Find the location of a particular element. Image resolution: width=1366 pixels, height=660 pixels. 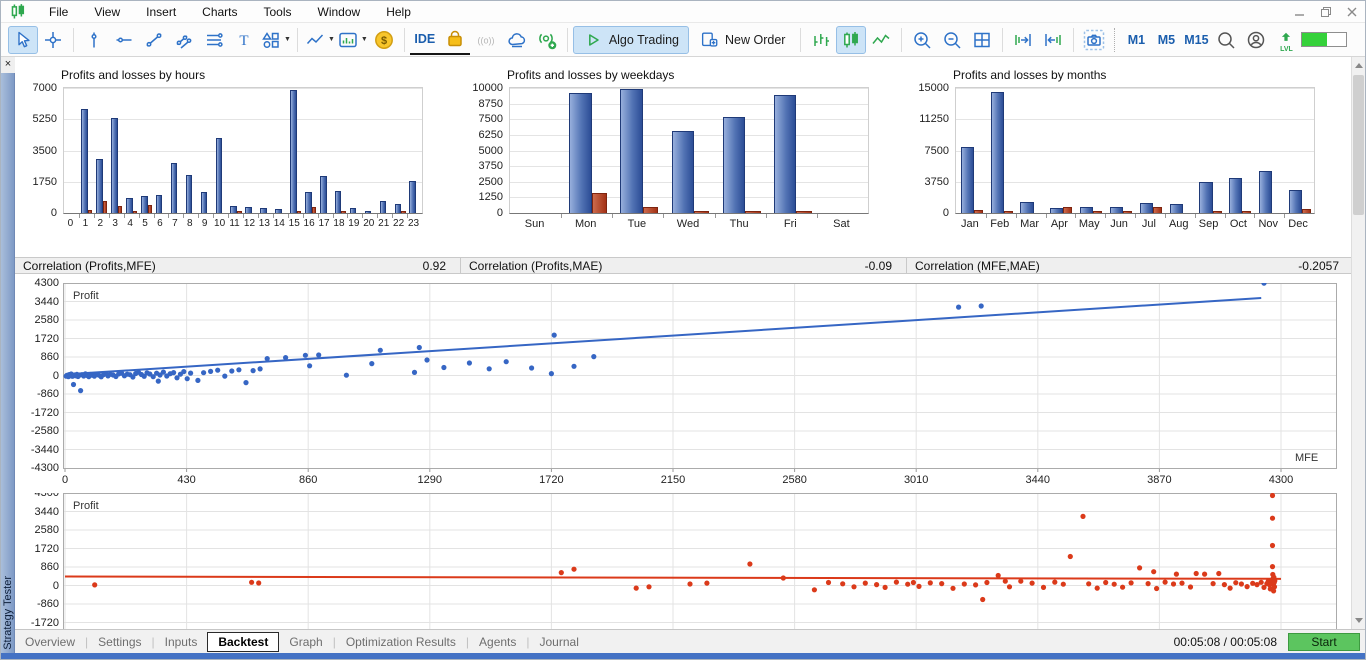

new-order-button-label: New Order is located at coordinates (755, 39).